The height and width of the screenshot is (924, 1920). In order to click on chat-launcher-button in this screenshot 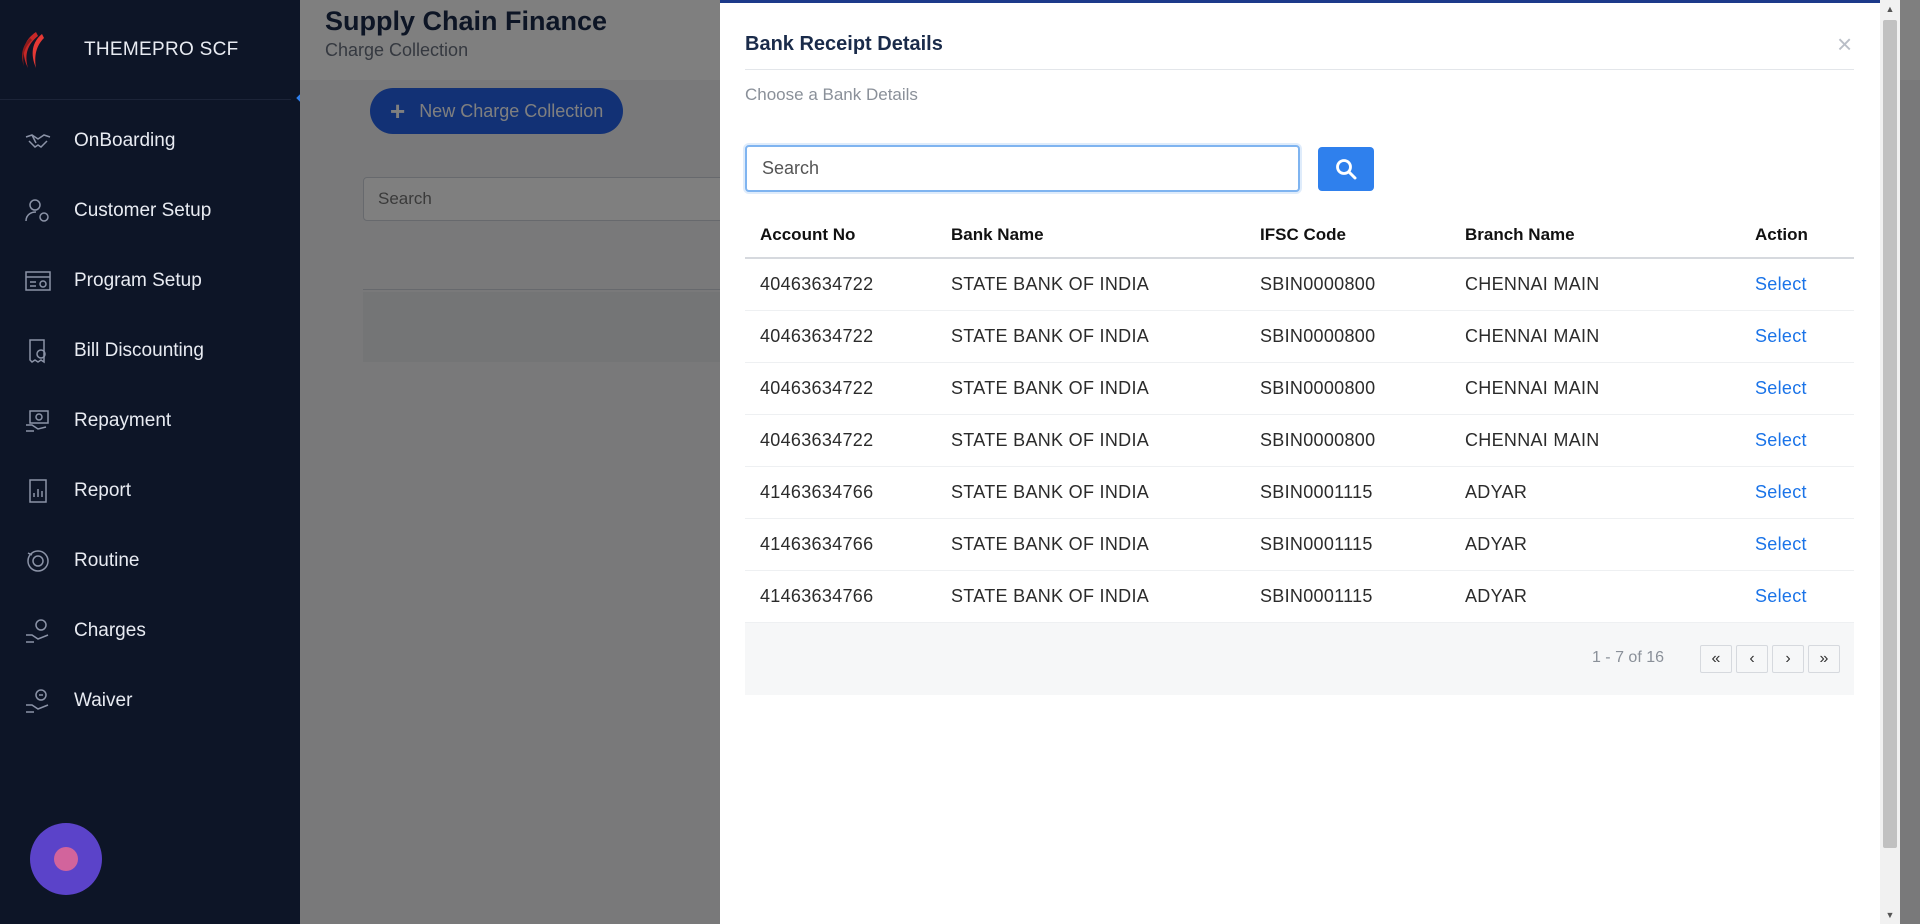, I will do `click(66, 859)`.